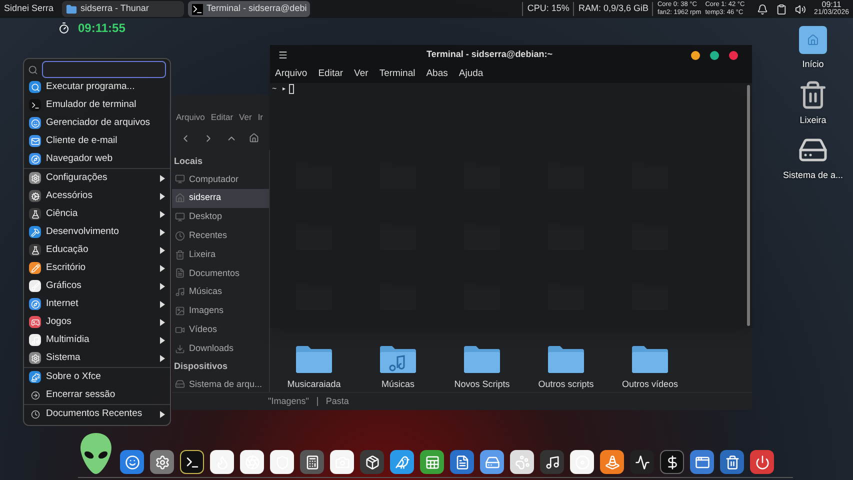 The image size is (853, 480). Describe the element at coordinates (800, 9) in the screenshot. I see `volume-icon` at that location.